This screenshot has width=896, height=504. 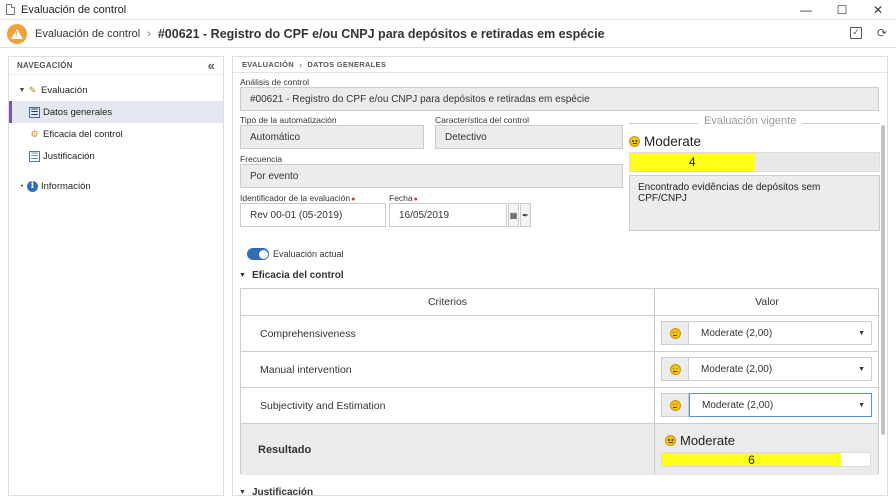 I want to click on efficacy-icon: ⚙, so click(x=34, y=133).